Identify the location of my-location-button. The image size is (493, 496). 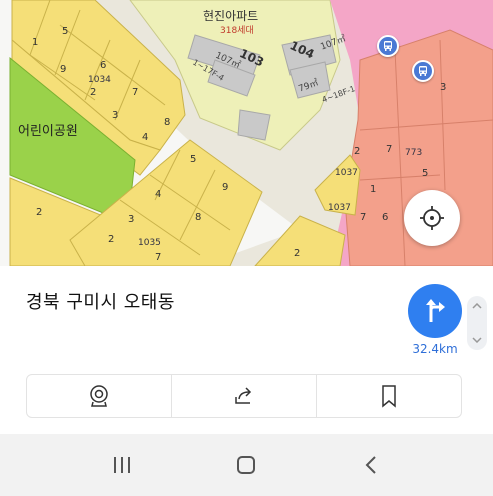
(432, 218).